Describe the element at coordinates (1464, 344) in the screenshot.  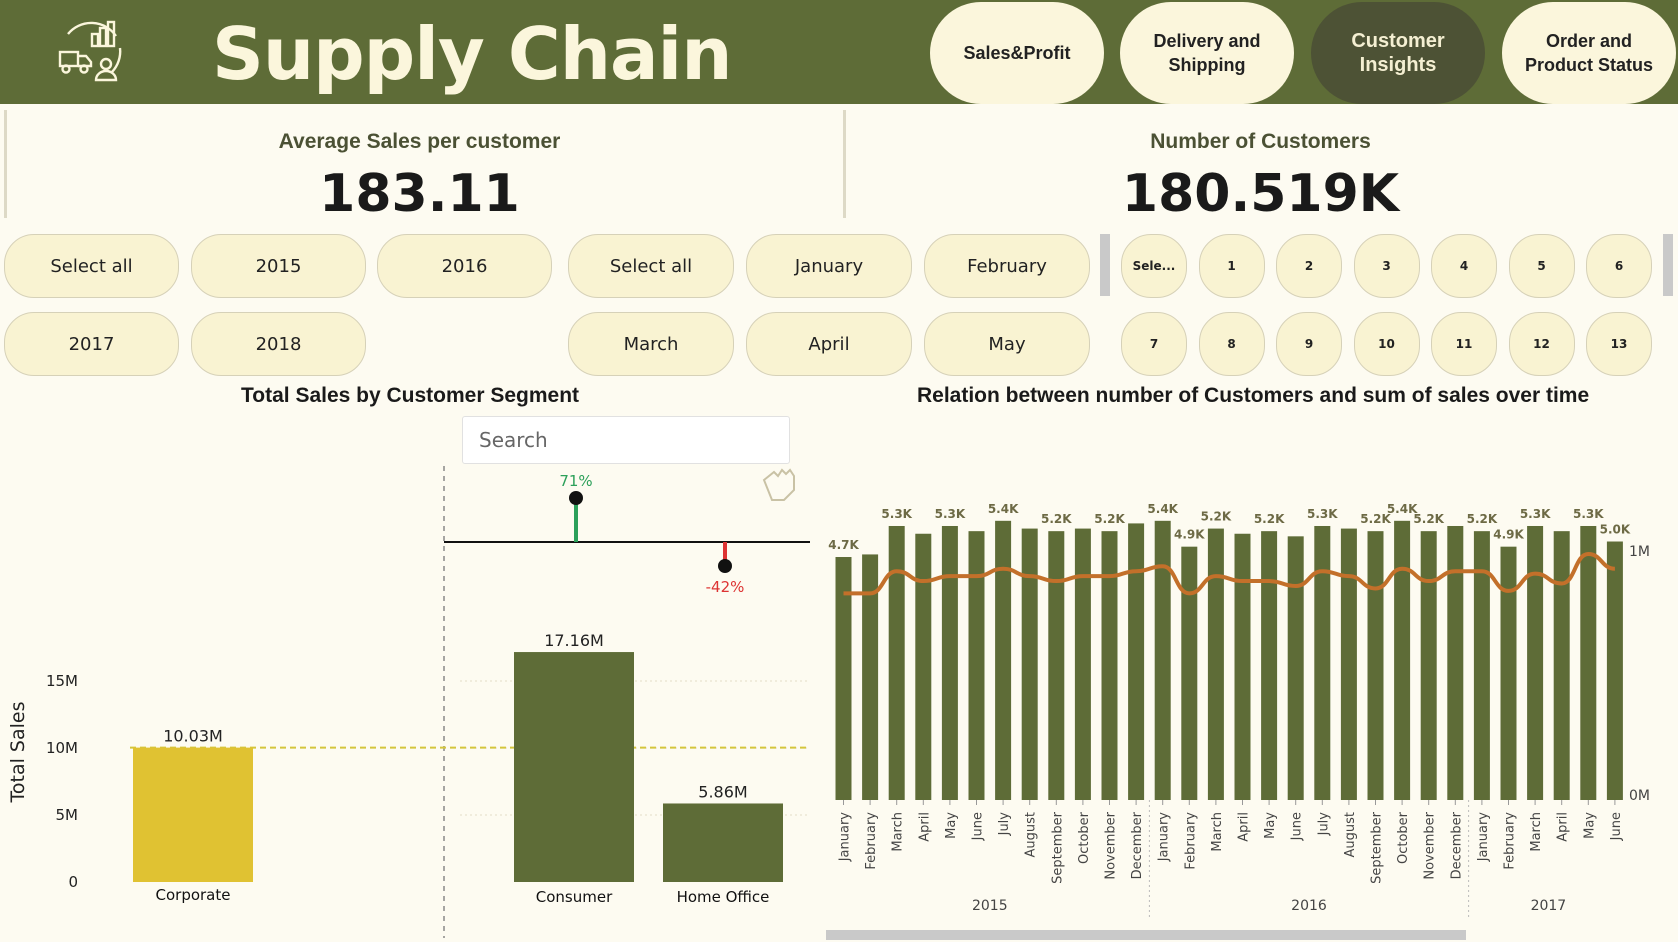
I see `day-slicer-11: 11` at that location.